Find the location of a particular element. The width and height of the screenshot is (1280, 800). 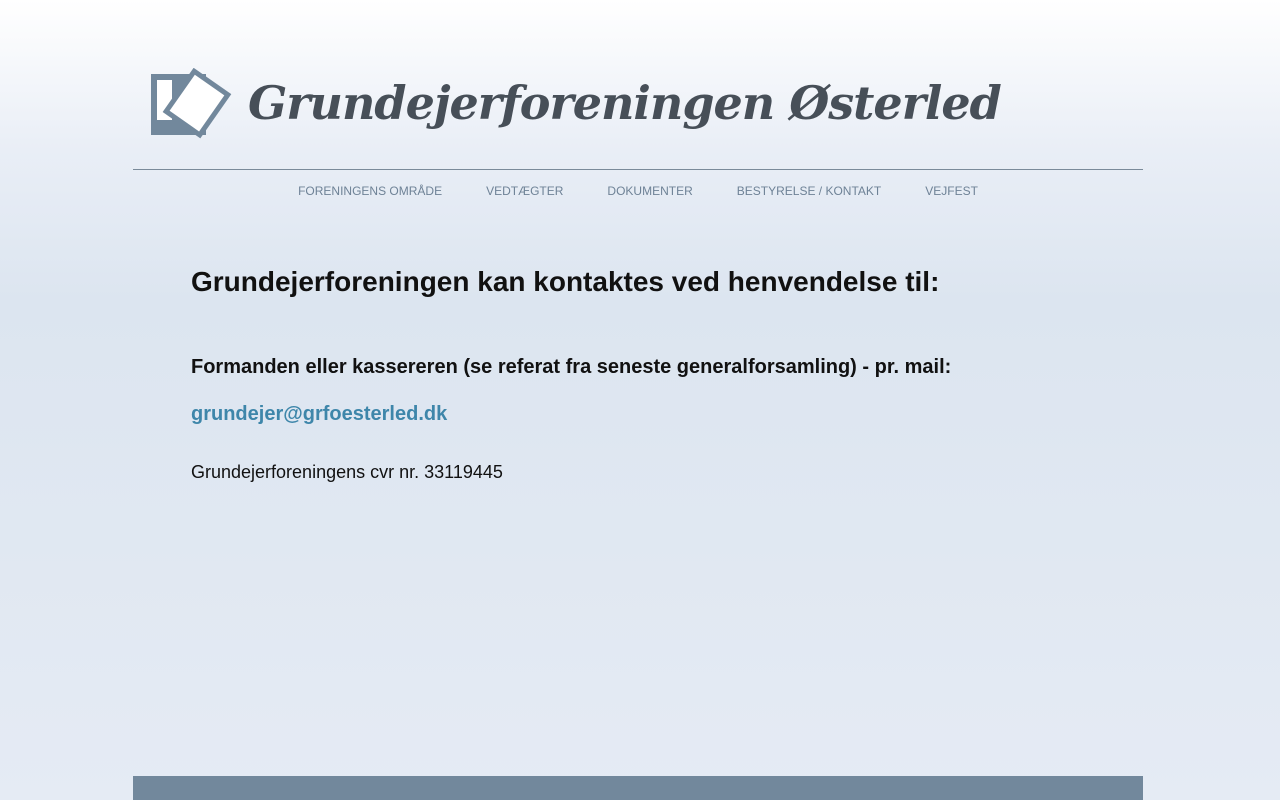

nav-foreningens-omraade: FORENINGENS OMRÅDE is located at coordinates (370, 191).